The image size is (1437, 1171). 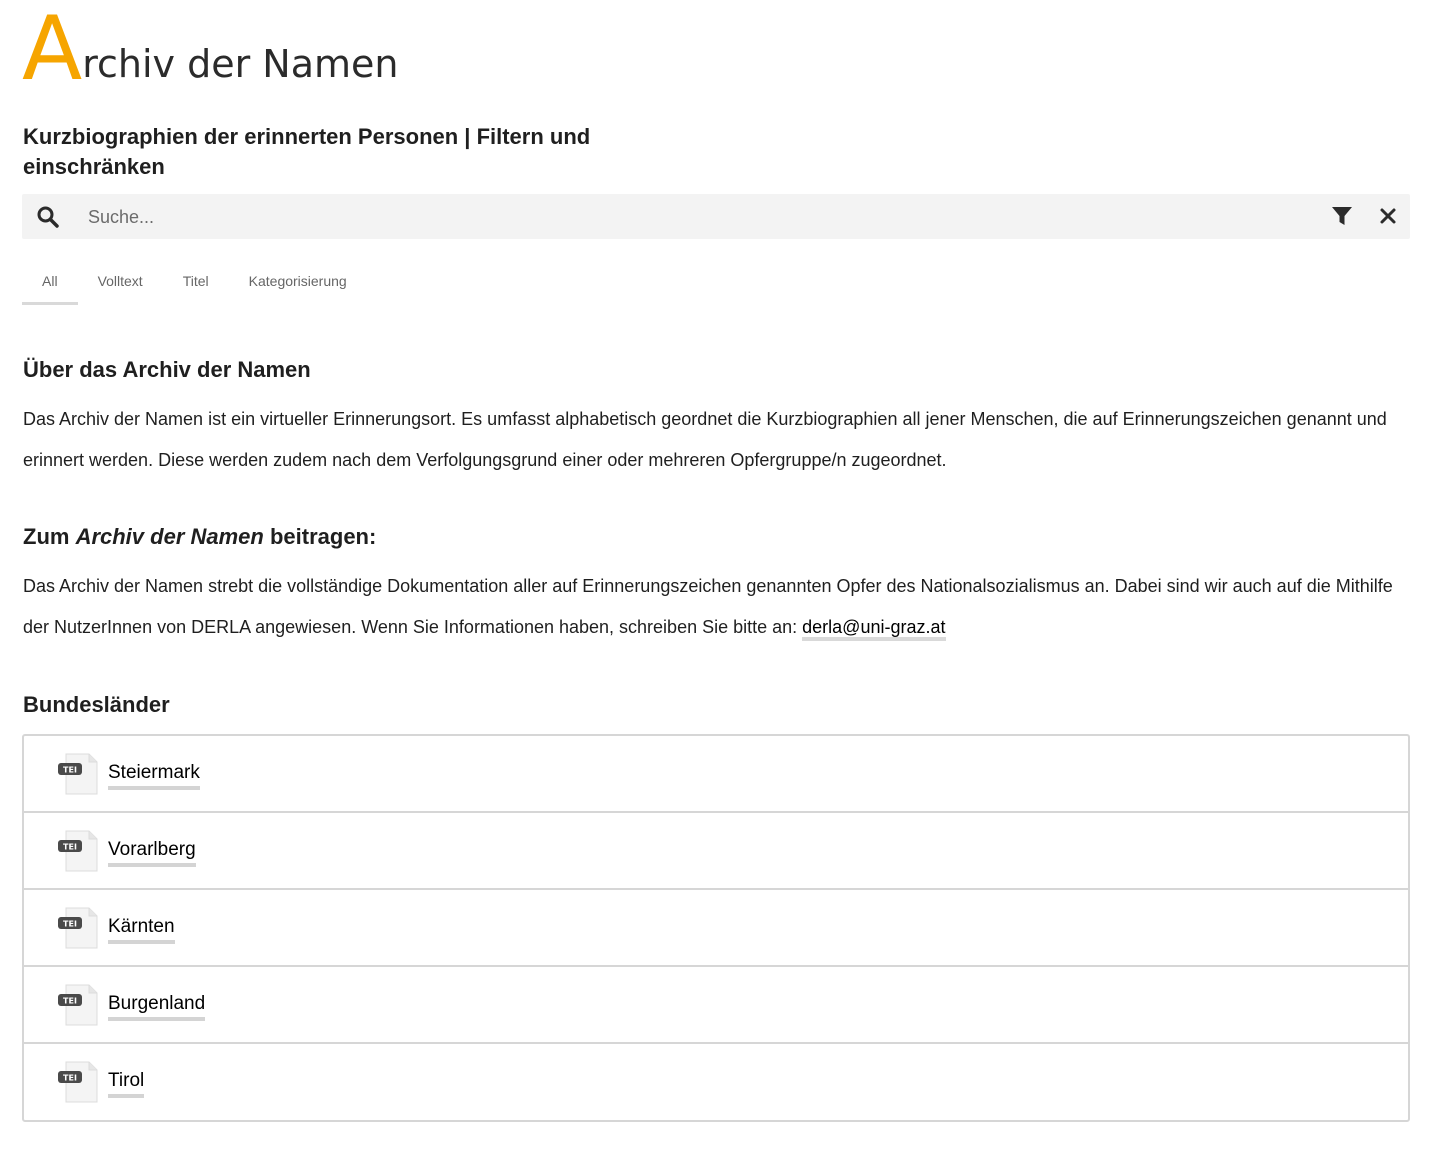 What do you see at coordinates (154, 775) in the screenshot?
I see `state-link-steiermark: Steiermark` at bounding box center [154, 775].